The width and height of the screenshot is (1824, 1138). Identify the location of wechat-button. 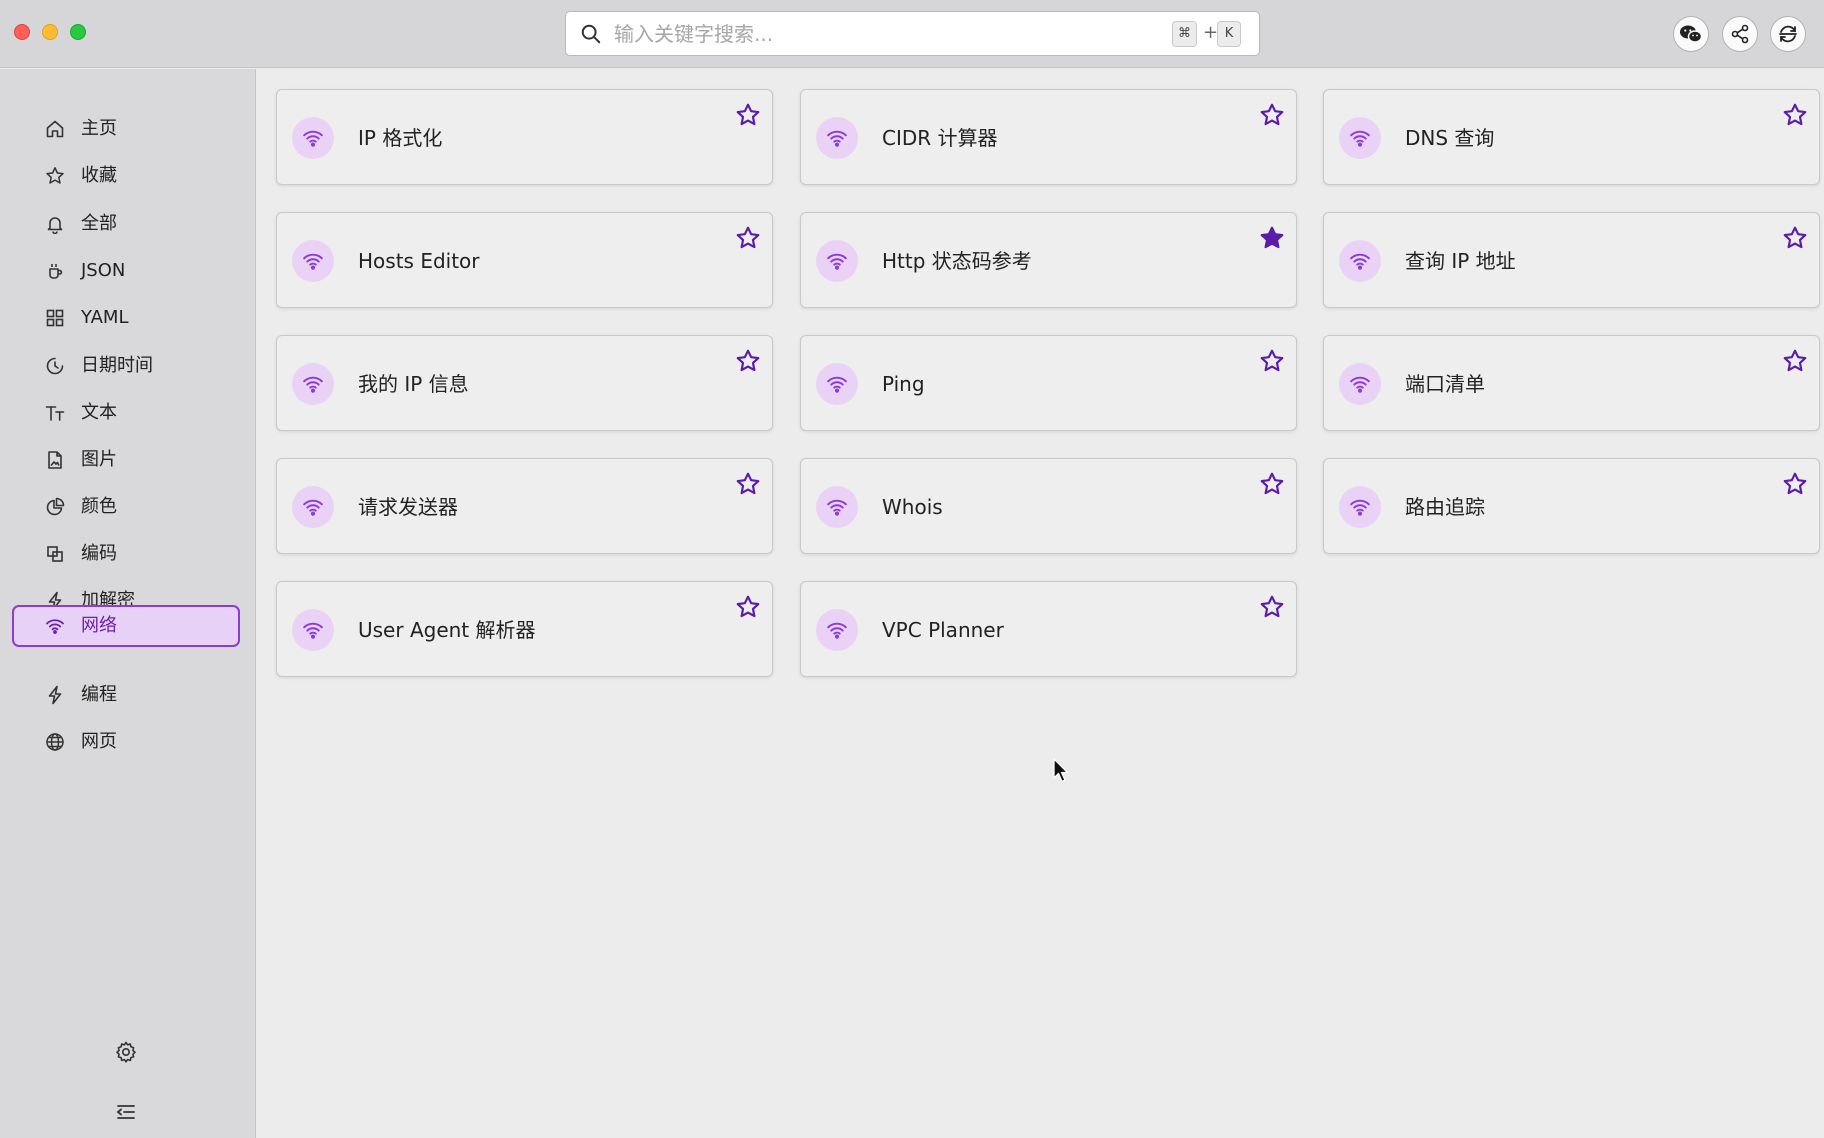
(1691, 34).